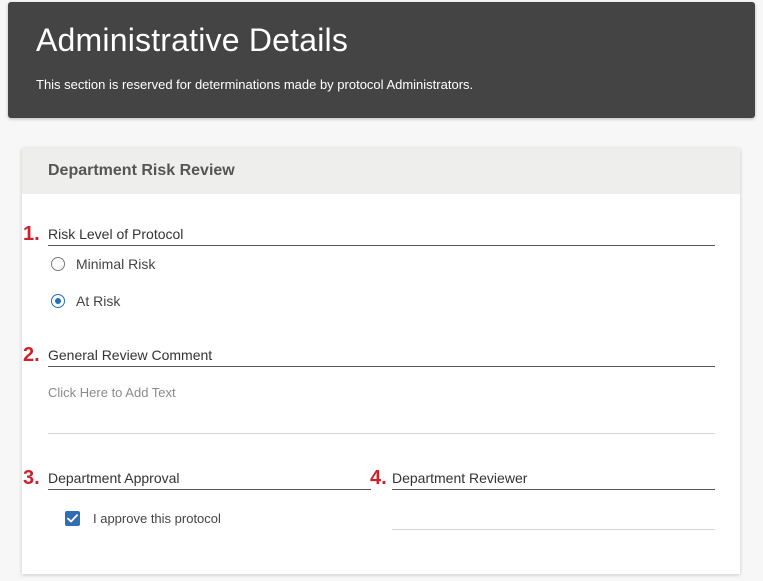 This screenshot has width=763, height=581. Describe the element at coordinates (553, 480) in the screenshot. I see `department-reviewer-label: Department Reviewer` at that location.